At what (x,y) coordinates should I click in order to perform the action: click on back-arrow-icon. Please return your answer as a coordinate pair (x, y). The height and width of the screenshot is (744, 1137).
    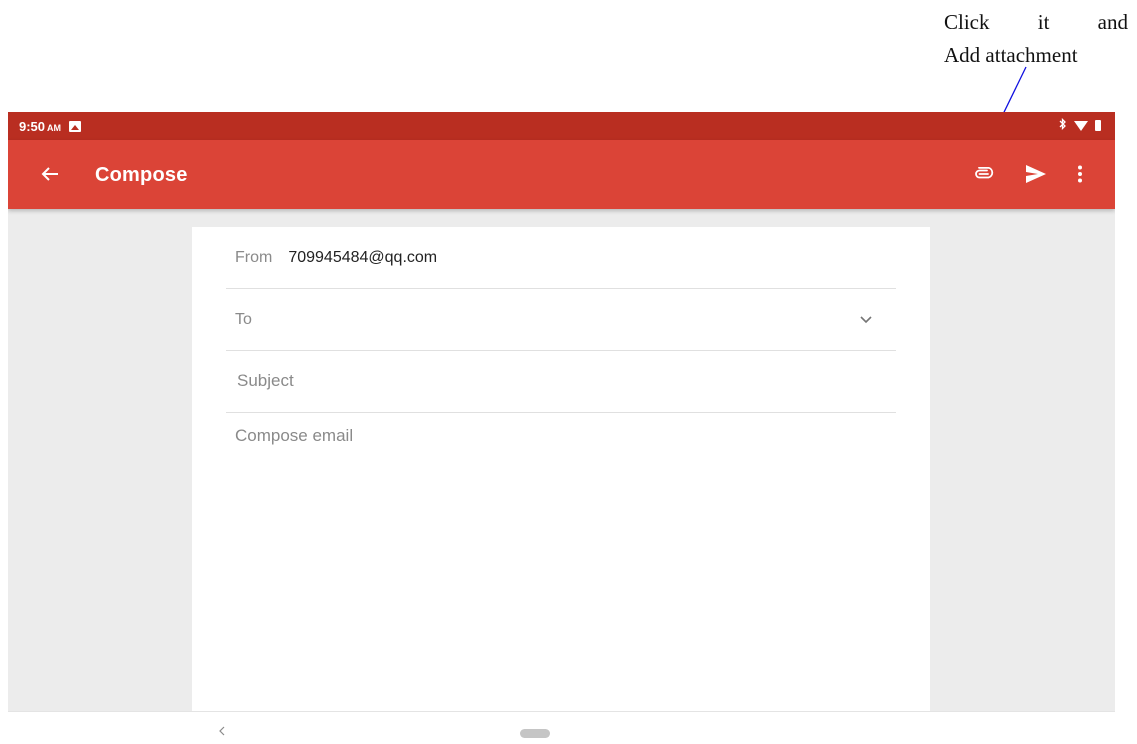
    Looking at the image, I should click on (49, 174).